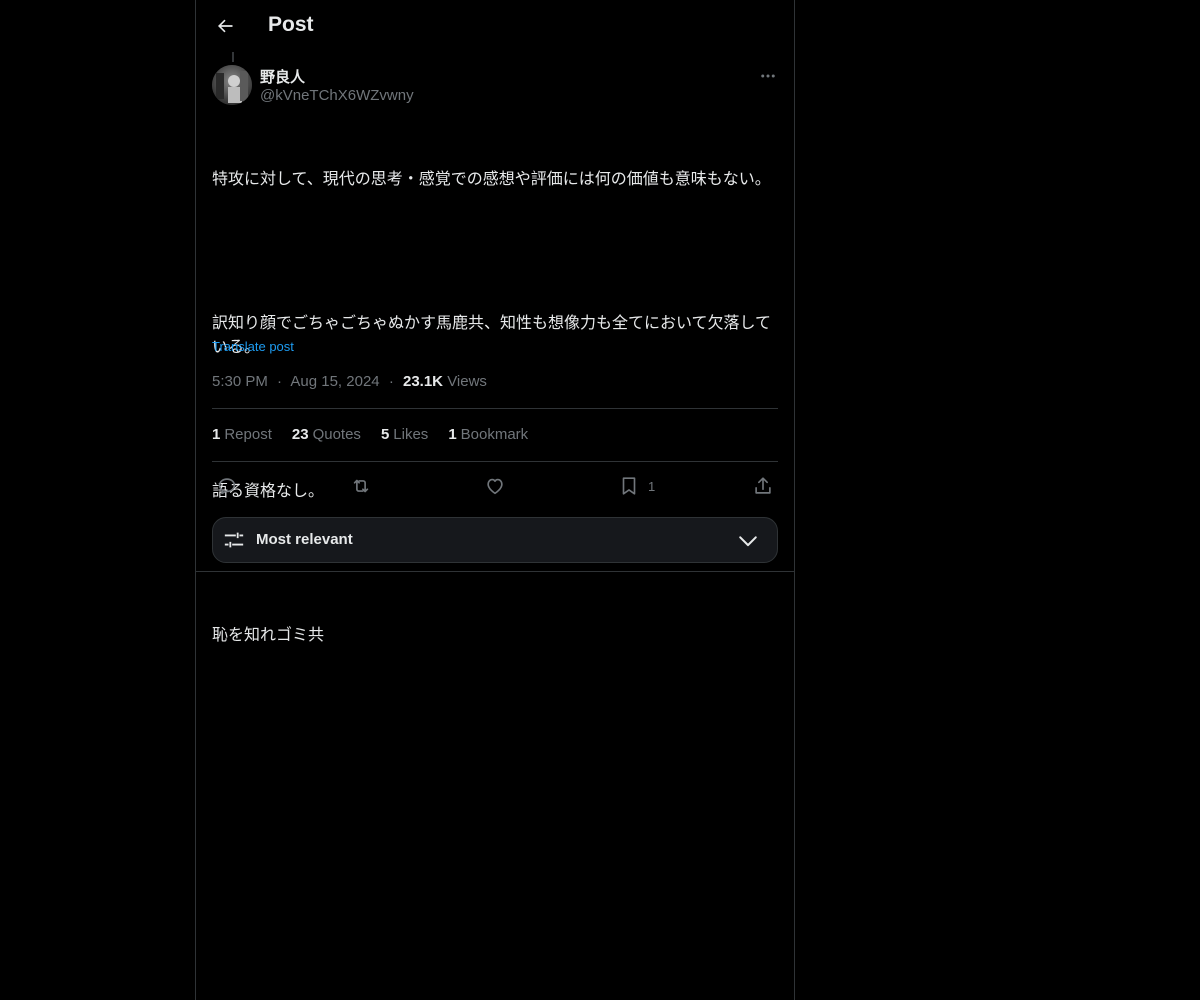 Image resolution: width=1200 pixels, height=1000 pixels. Describe the element at coordinates (370, 434) in the screenshot. I see `engagement-stats: 1 Repost 23 Quotes 5 Likes 1 Bookmark` at that location.